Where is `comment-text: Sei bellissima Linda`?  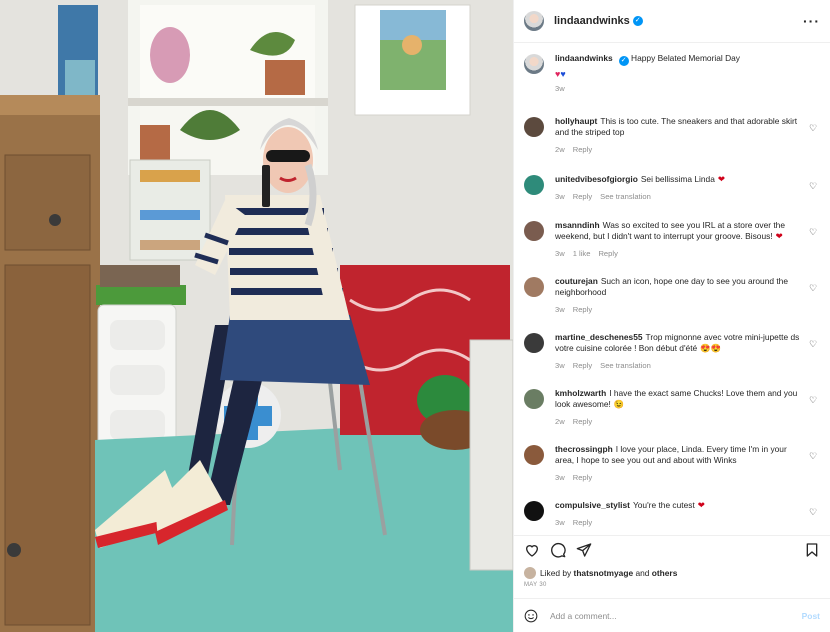
comment-text: Sei bellissima Linda is located at coordinates (677, 179).